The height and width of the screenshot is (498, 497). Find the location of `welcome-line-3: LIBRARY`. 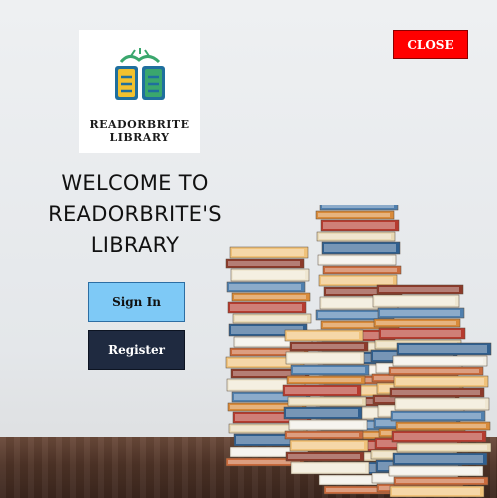

welcome-line-3: LIBRARY is located at coordinates (135, 245).